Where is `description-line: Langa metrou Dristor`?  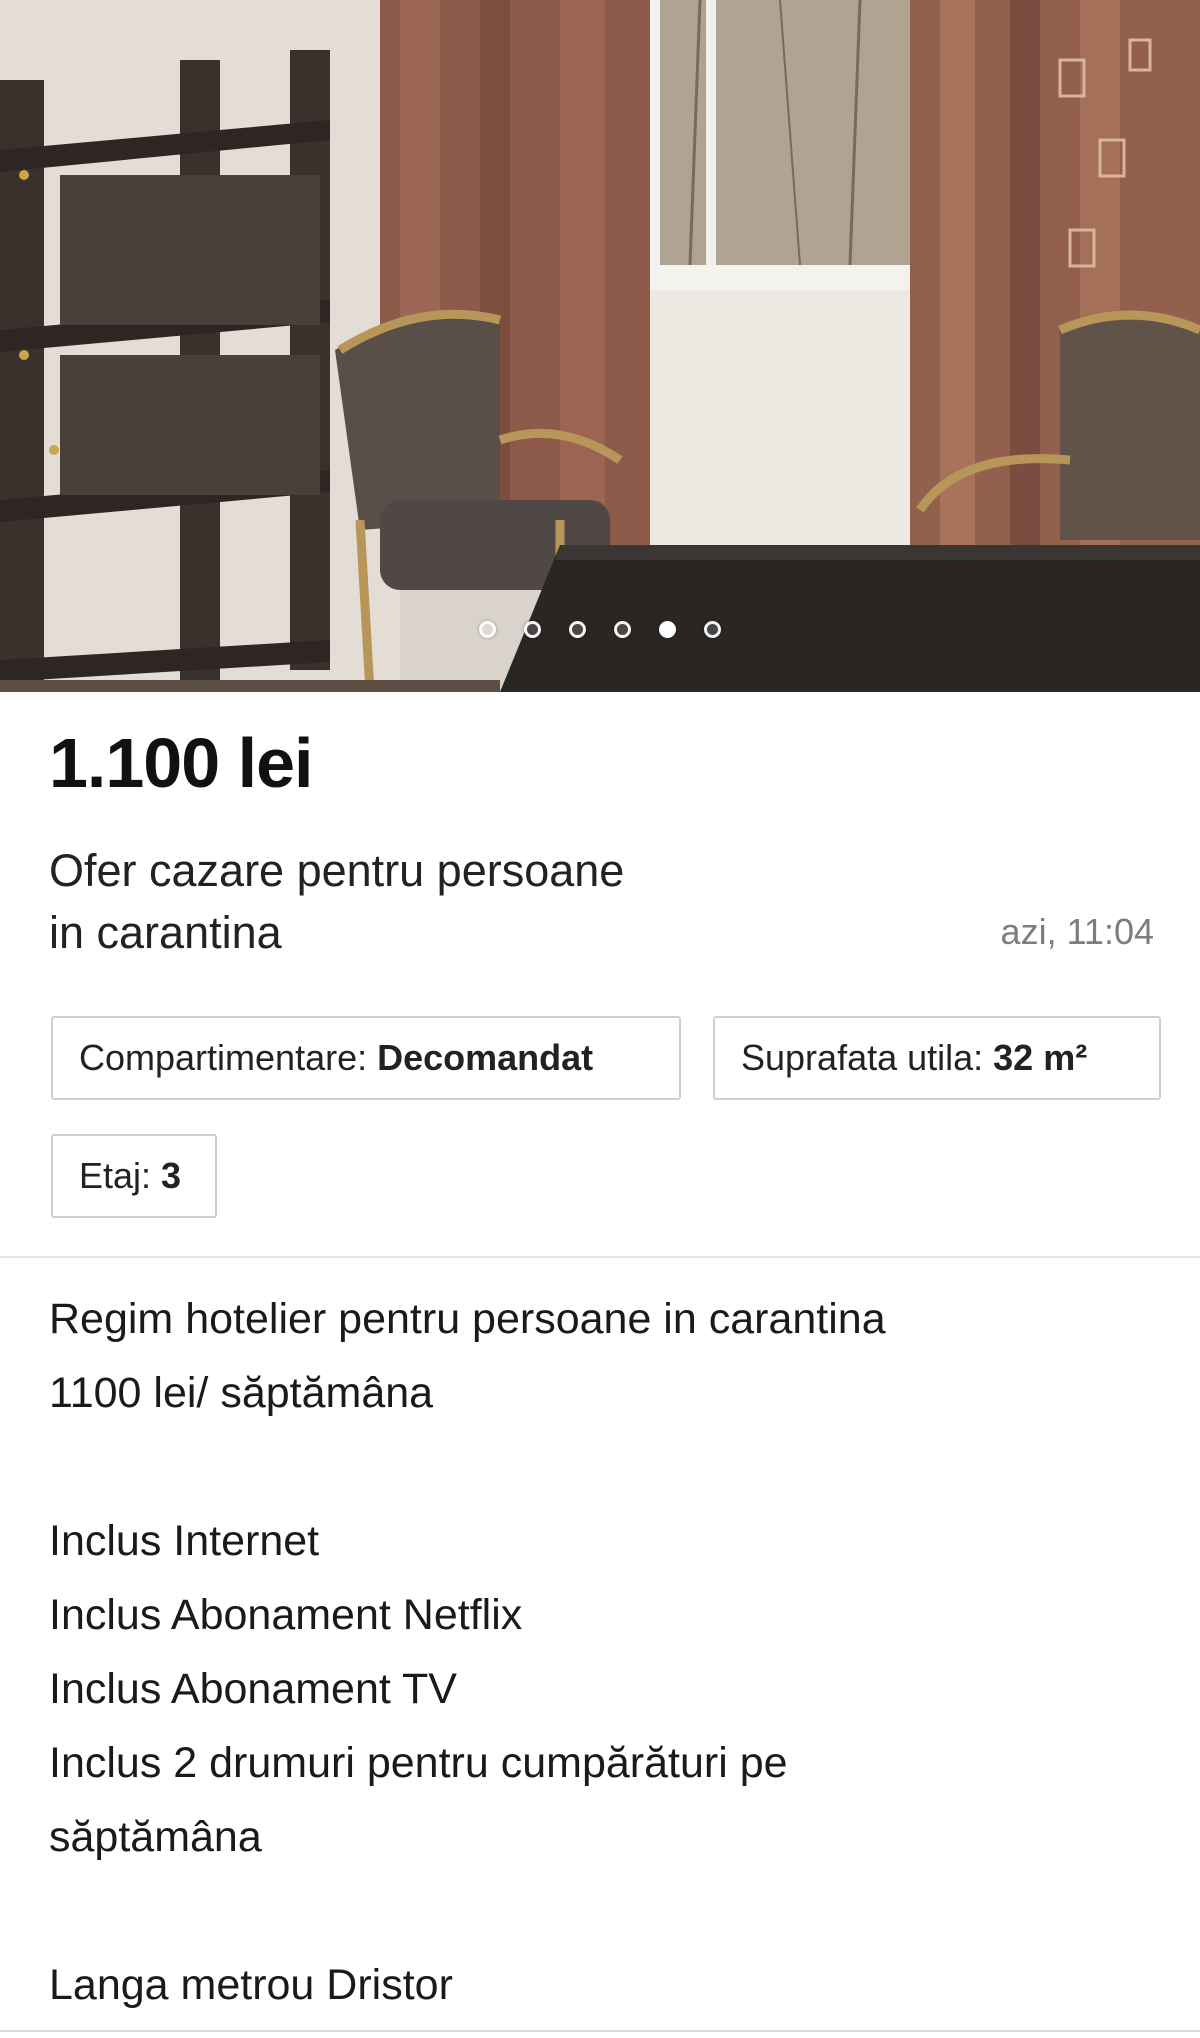
description-line: Langa metrou Dristor is located at coordinates (251, 1985).